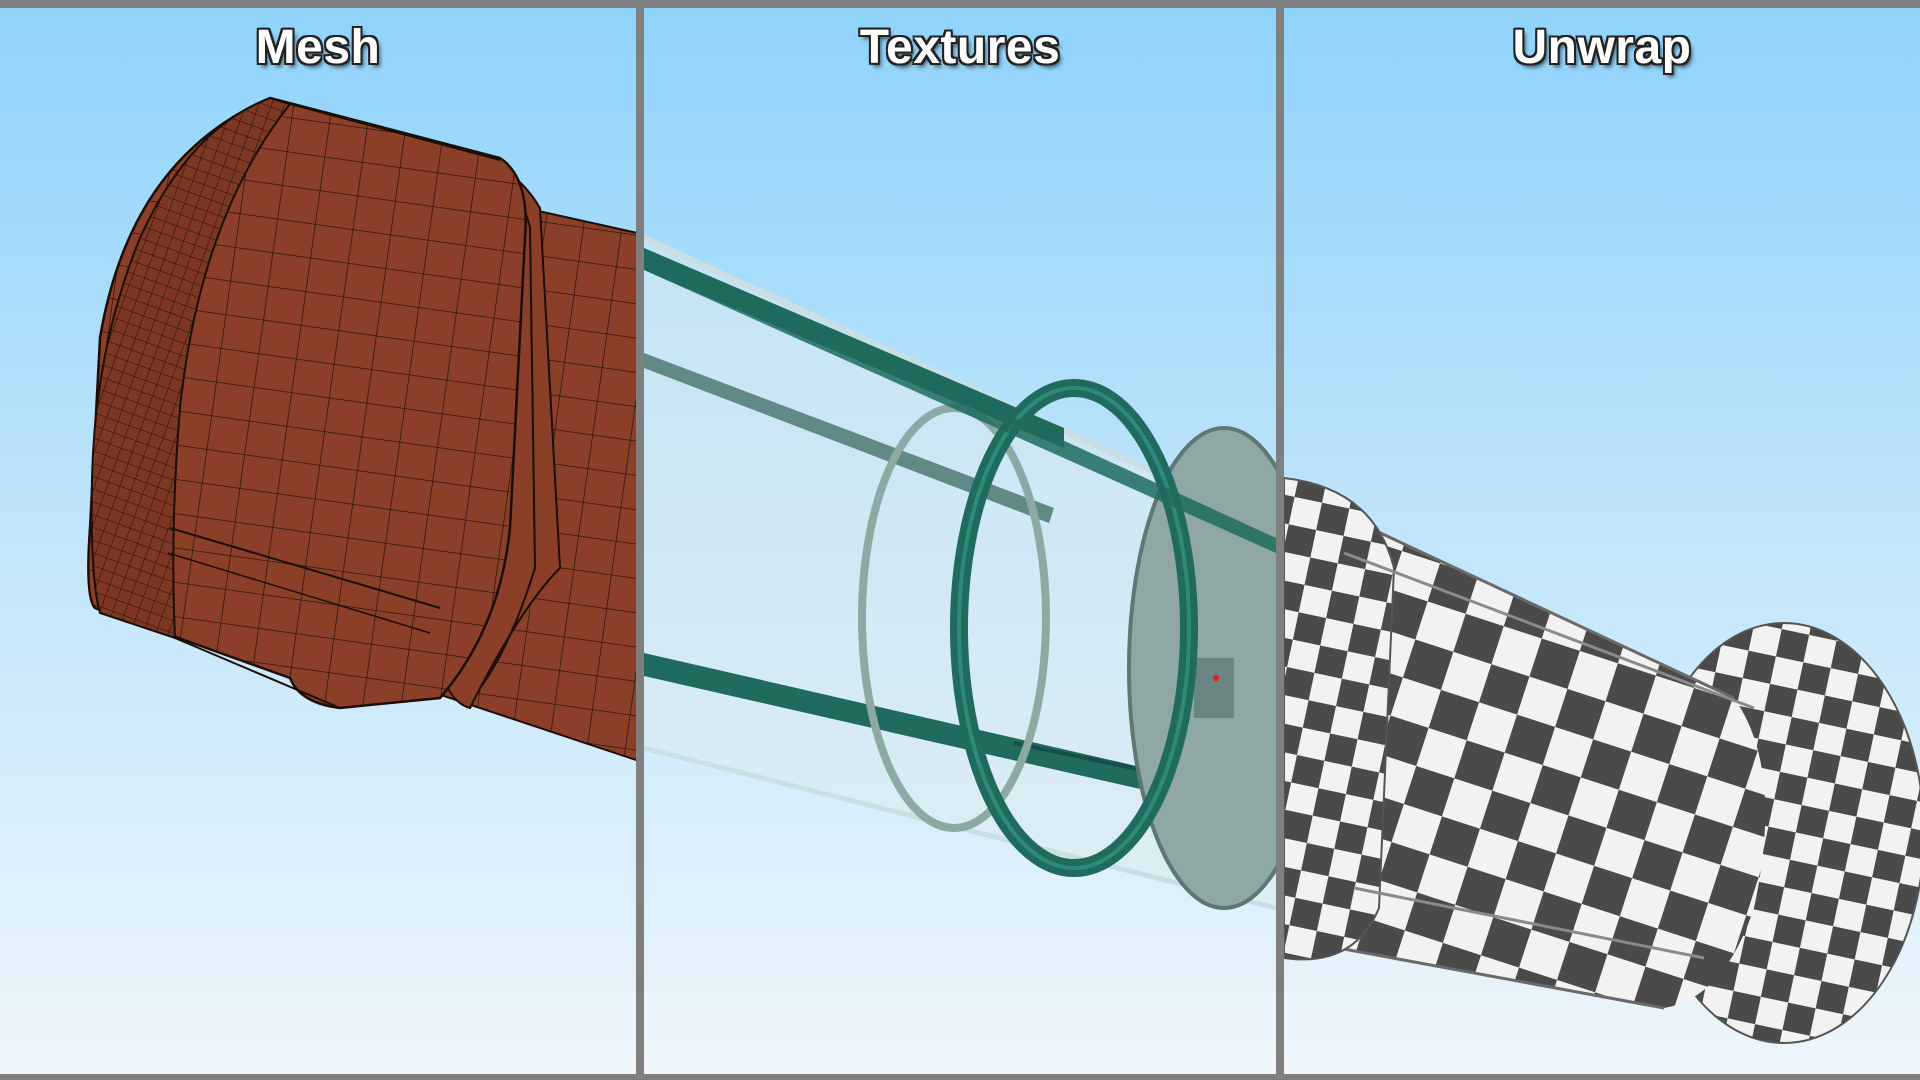  What do you see at coordinates (318, 47) in the screenshot?
I see `panel-title-mesh: Mesh` at bounding box center [318, 47].